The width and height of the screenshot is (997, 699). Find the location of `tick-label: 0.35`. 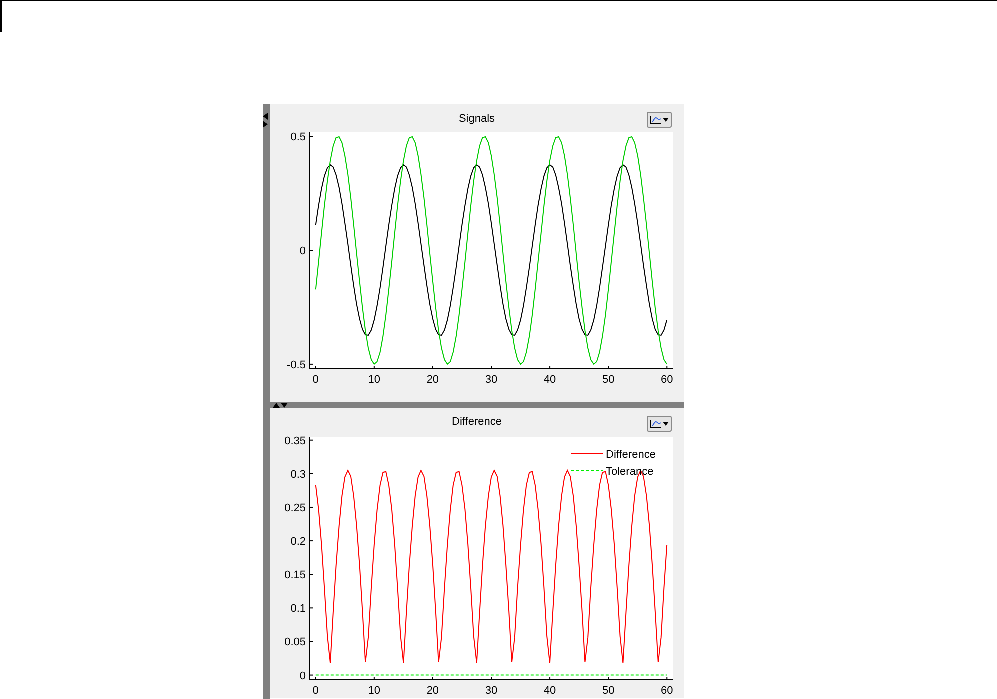

tick-label: 0.35 is located at coordinates (295, 441).